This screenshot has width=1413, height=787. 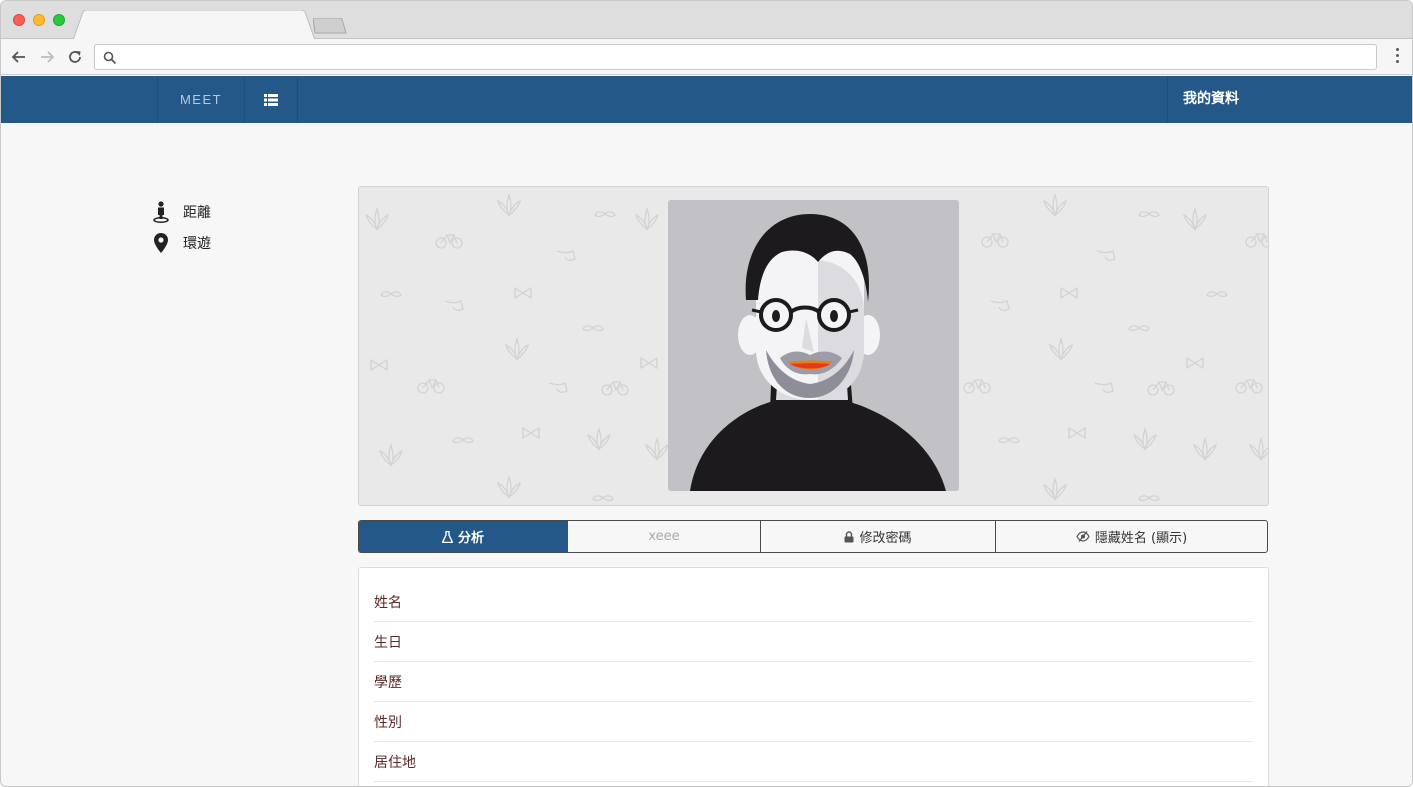 What do you see at coordinates (1289, 99) in the screenshot?
I see `my-profile-link: 我的資料` at bounding box center [1289, 99].